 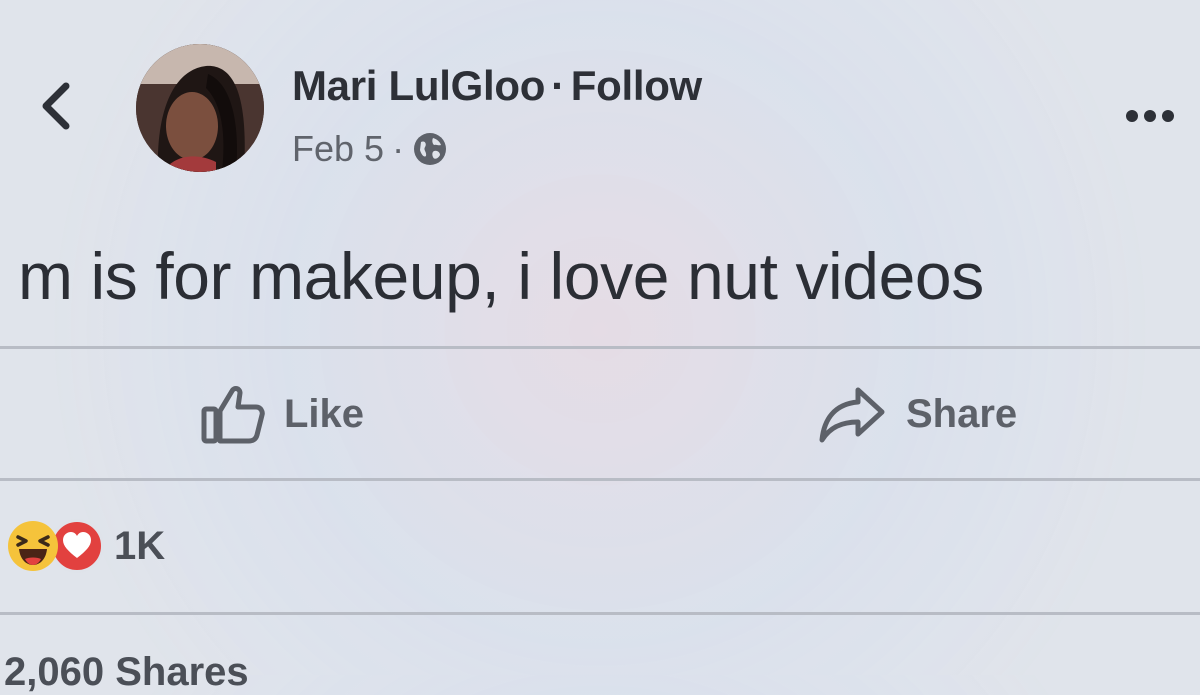 I want to click on post-text: m is for makeup, i love nut videos, so click(x=501, y=276).